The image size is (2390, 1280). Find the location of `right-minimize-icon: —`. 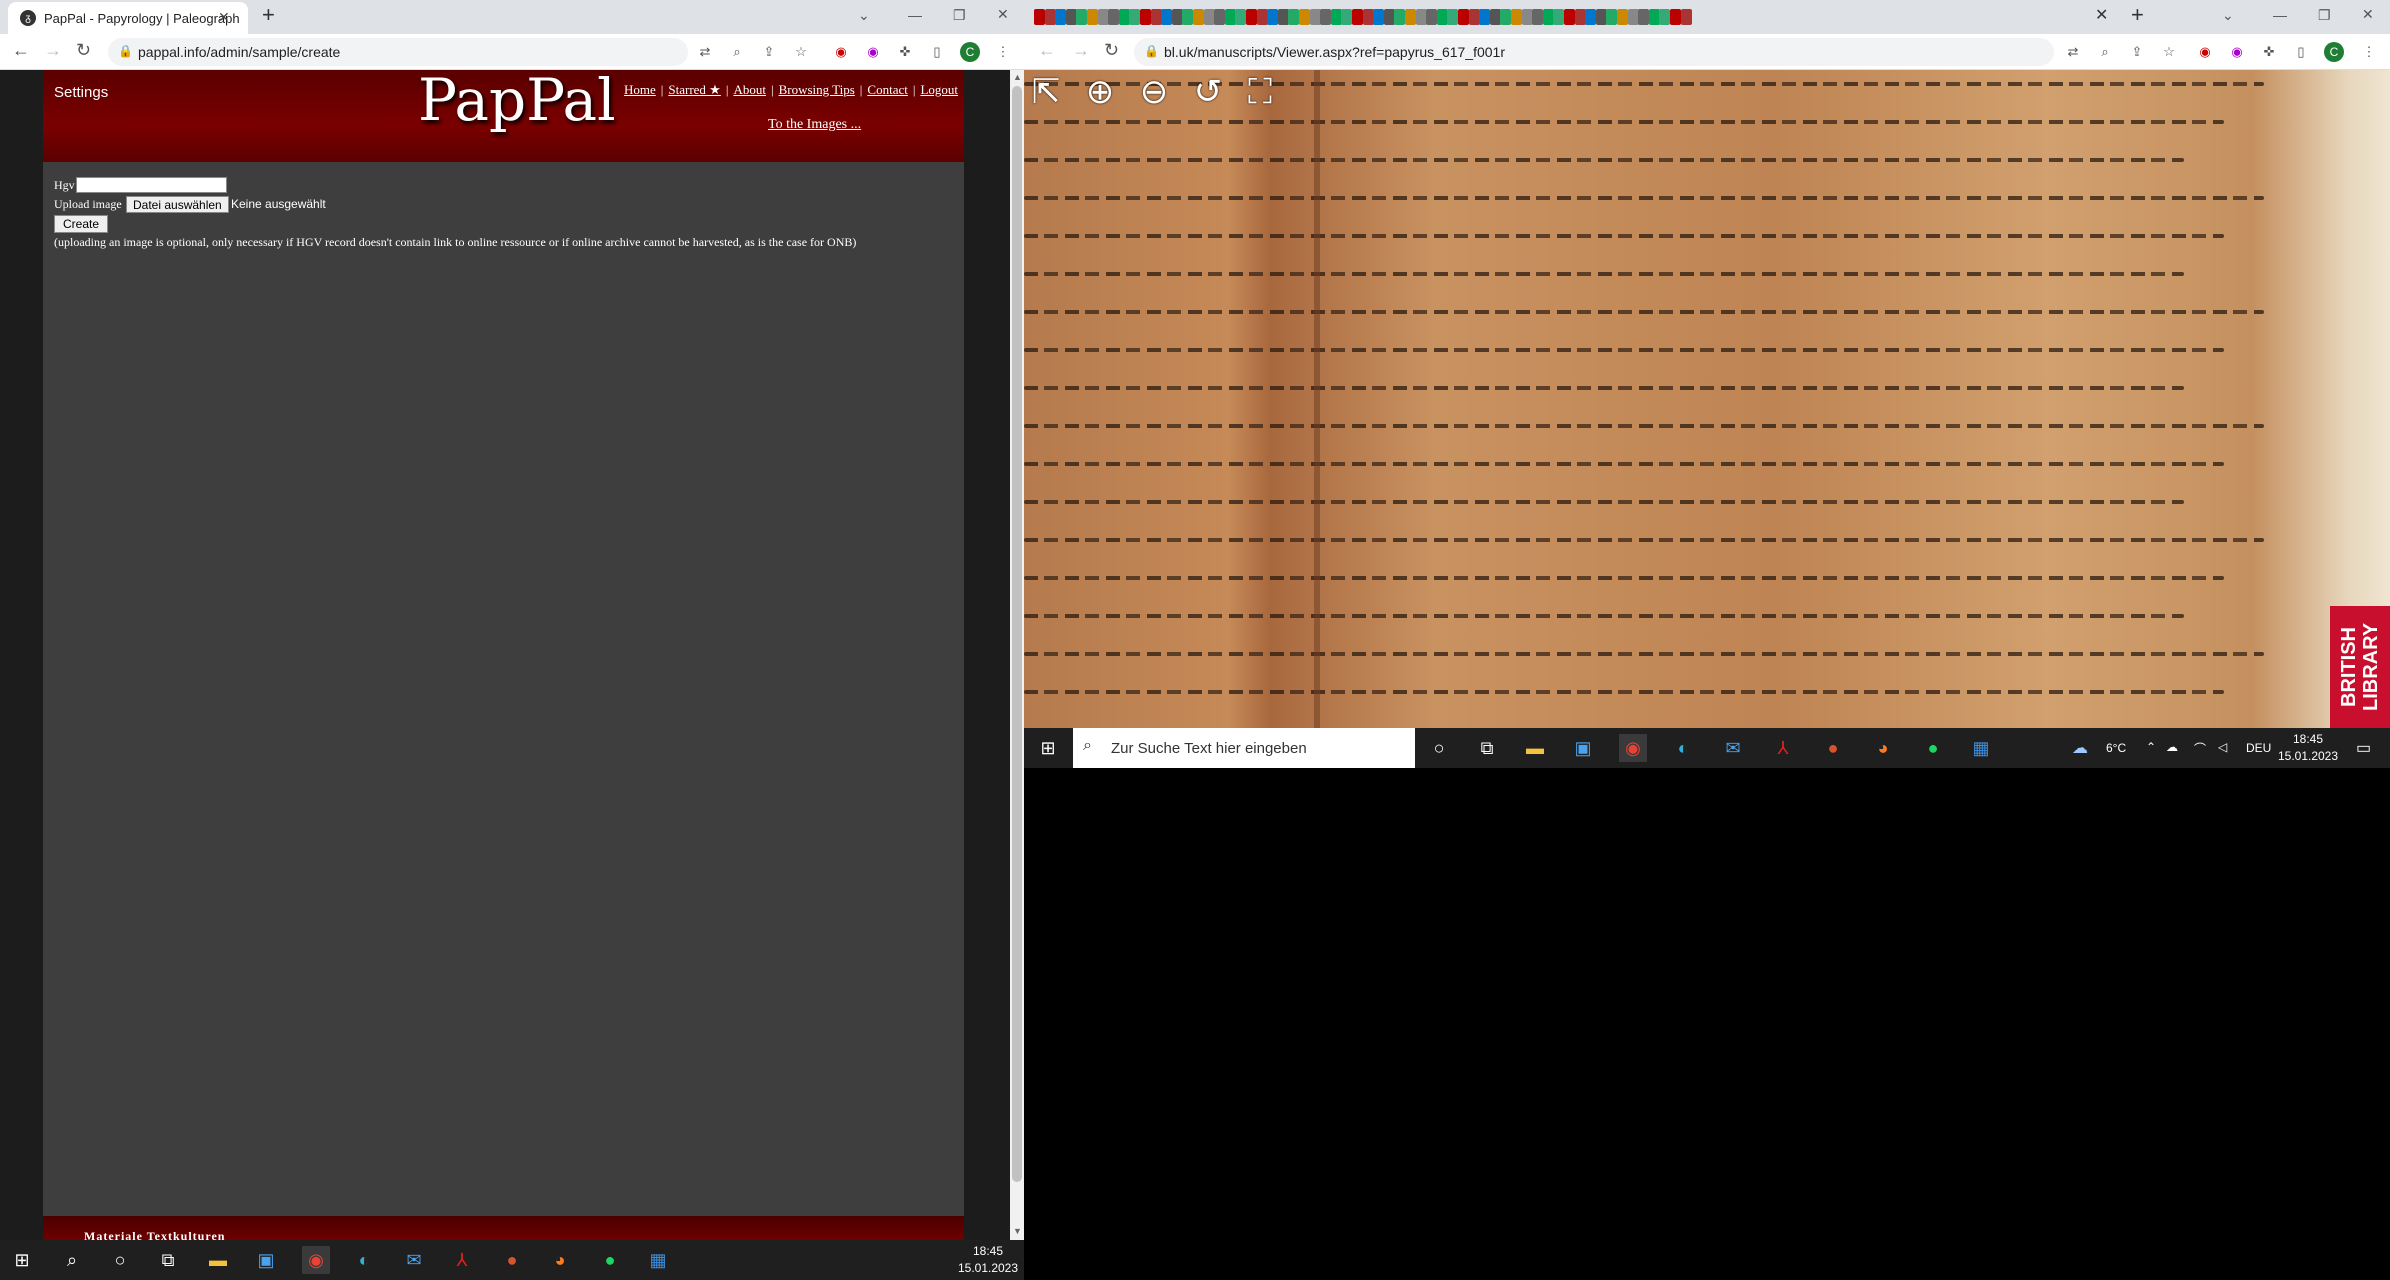

right-minimize-icon: — is located at coordinates (2280, 15).